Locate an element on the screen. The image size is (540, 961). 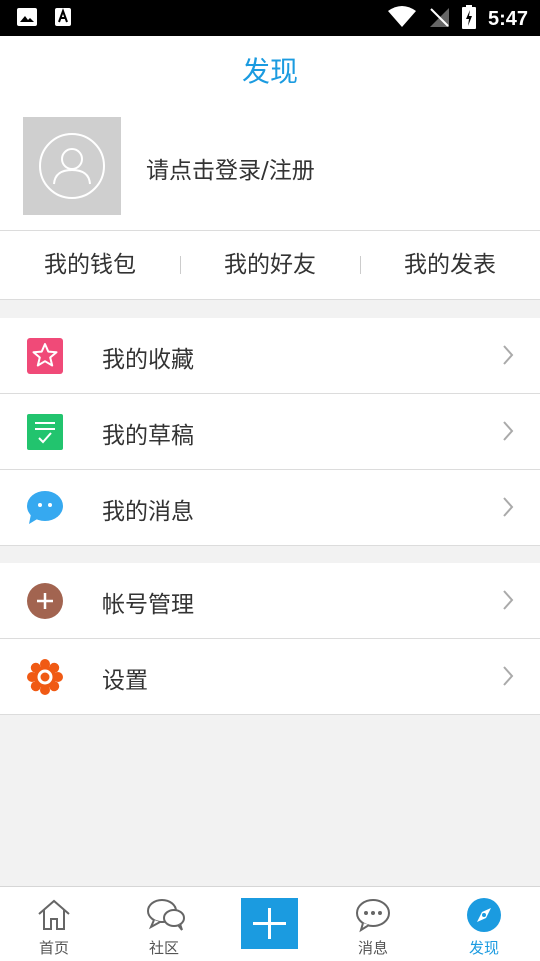
menu-item-label: 我的草稿 is located at coordinates (148, 436).